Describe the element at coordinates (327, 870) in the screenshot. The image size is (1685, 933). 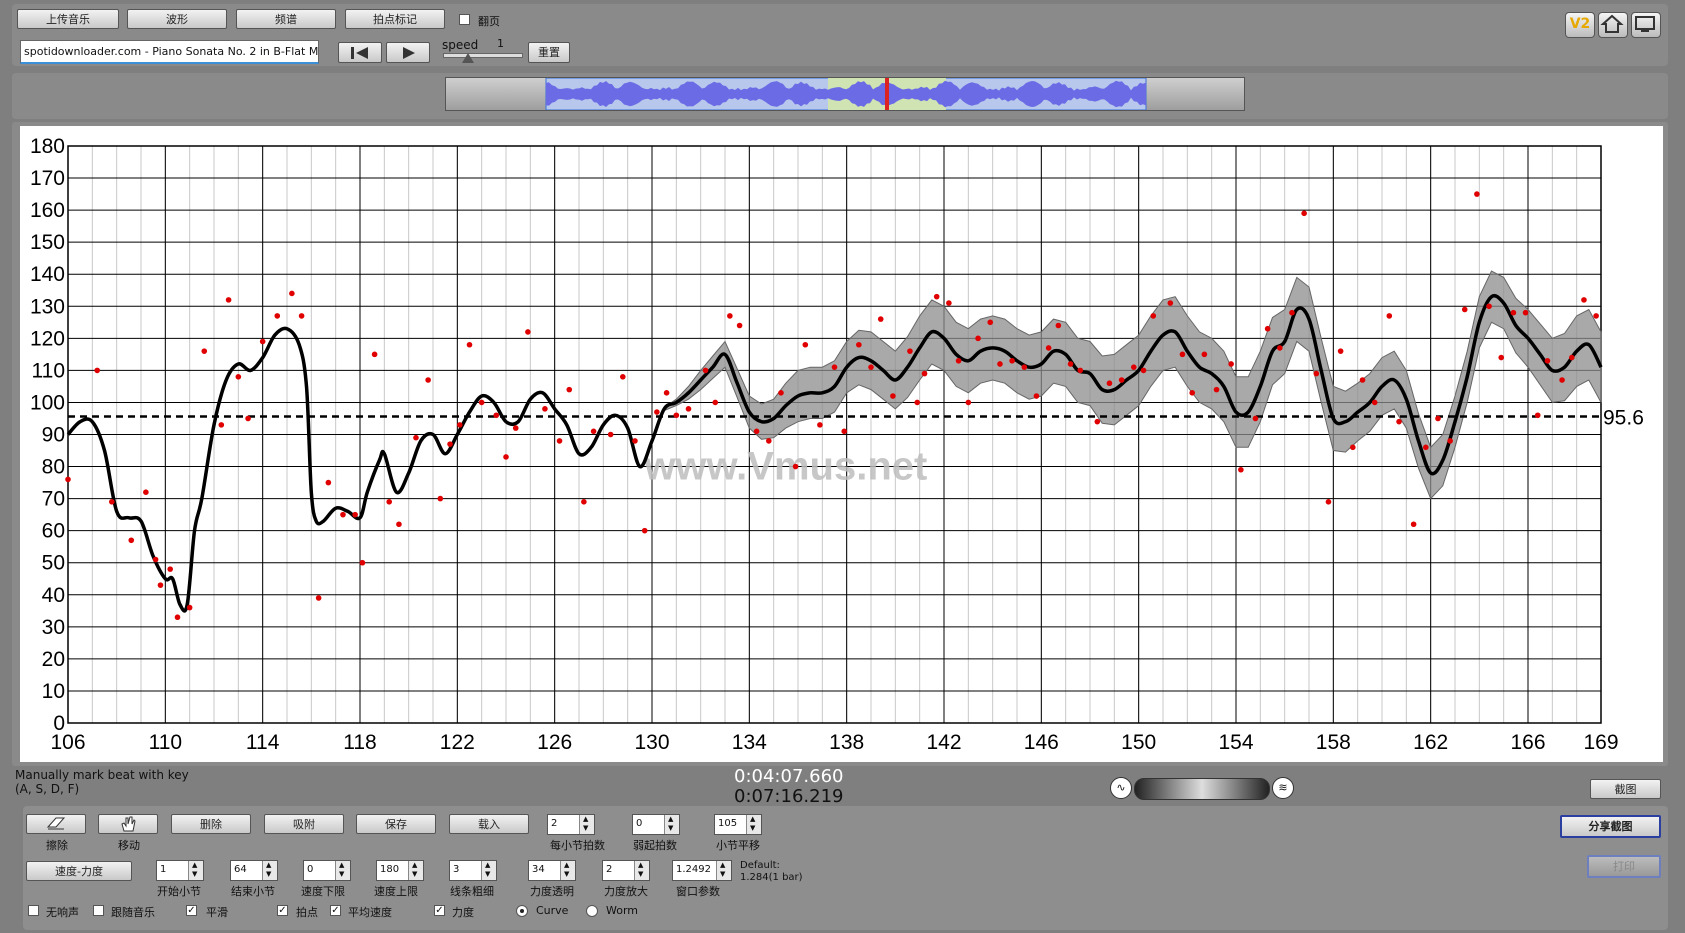
I see `tempo-min-spinner: 0` at that location.